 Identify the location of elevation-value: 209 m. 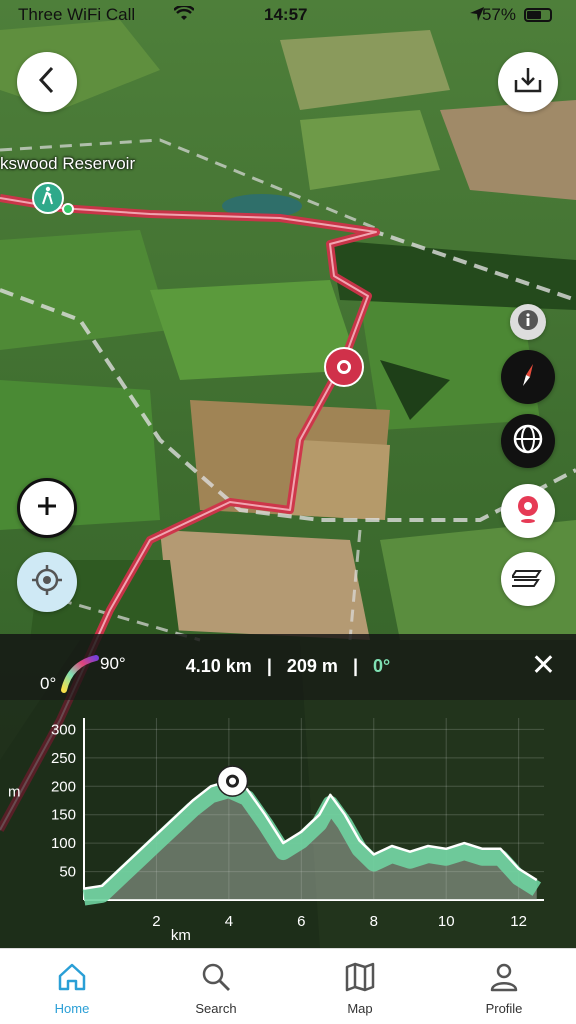
(312, 666).